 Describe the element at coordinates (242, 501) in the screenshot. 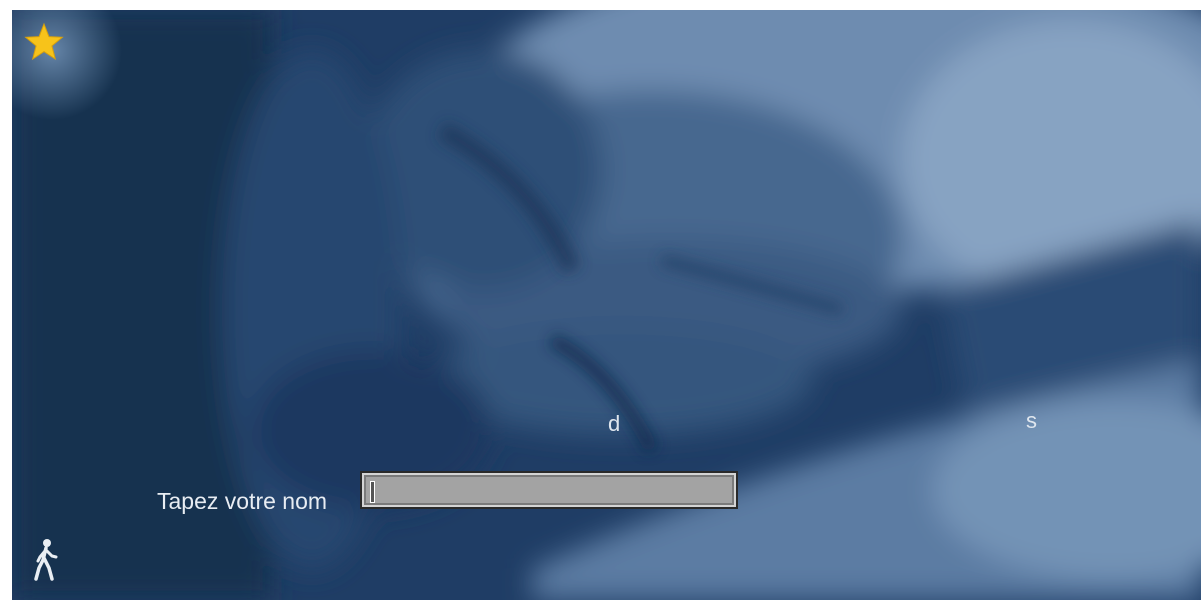

I see `name-prompt-label: Tapez votre nom` at that location.